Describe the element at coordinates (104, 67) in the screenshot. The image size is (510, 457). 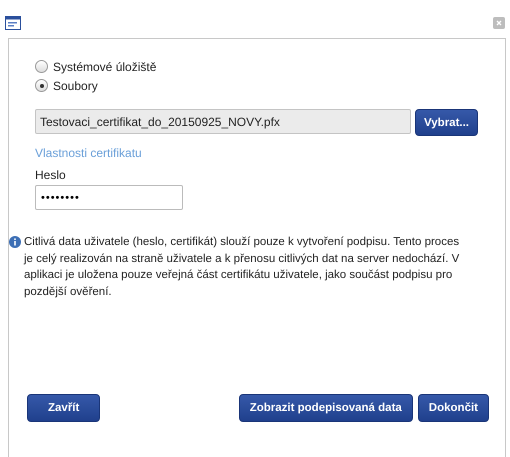
I see `radio-label: Systémové úložiště` at that location.